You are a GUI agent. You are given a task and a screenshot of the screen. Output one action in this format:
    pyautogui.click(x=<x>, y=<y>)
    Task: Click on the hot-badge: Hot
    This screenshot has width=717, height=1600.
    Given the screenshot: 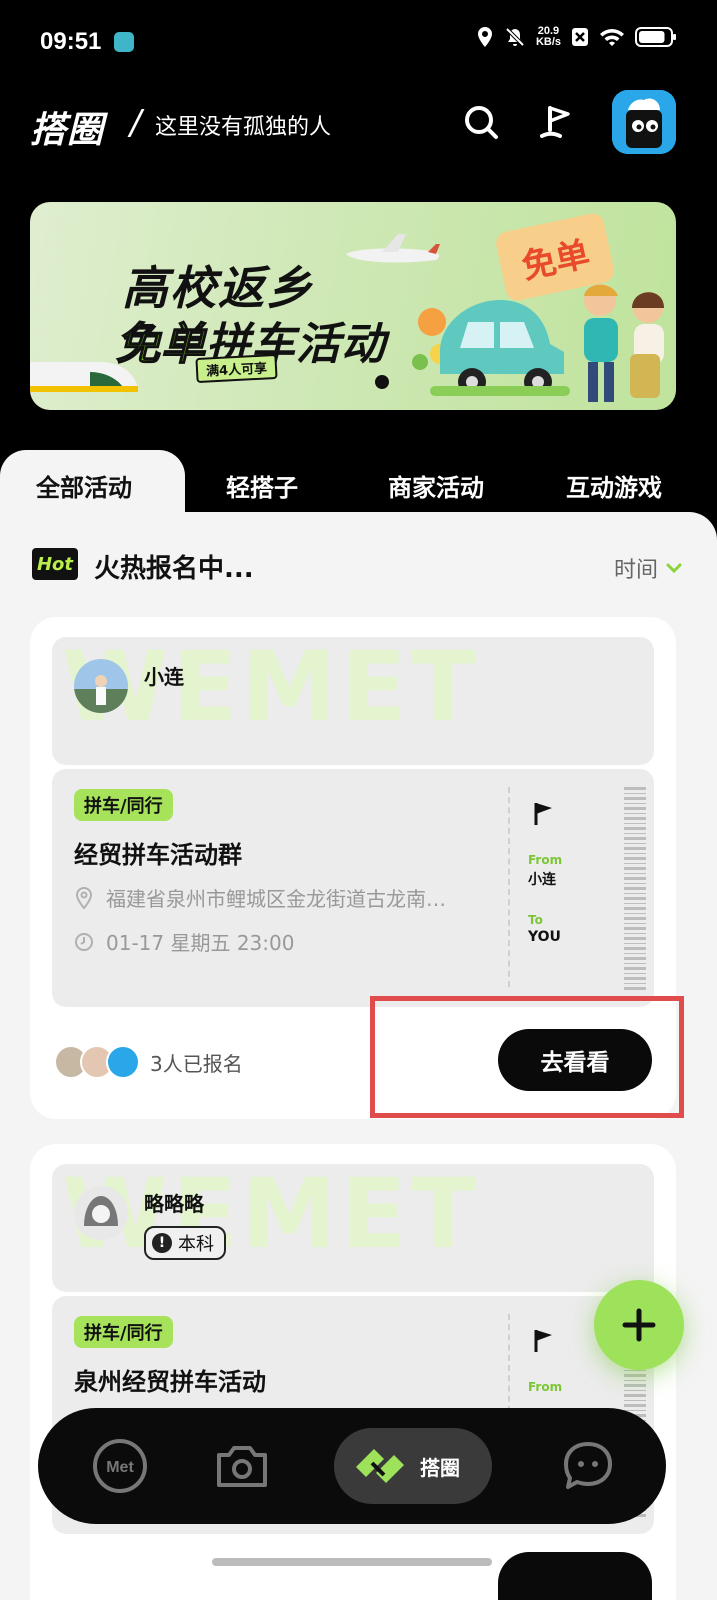 What is the action you would take?
    pyautogui.click(x=55, y=564)
    